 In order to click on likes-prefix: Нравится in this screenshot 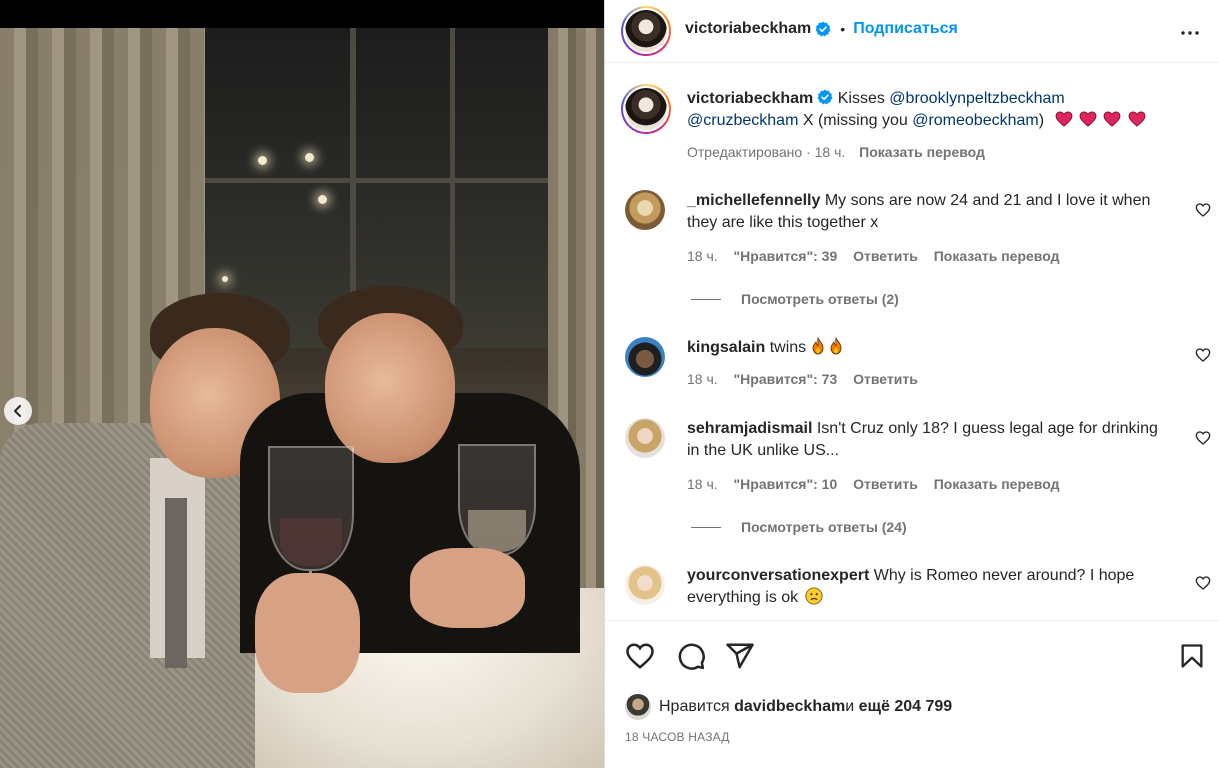, I will do `click(694, 706)`.